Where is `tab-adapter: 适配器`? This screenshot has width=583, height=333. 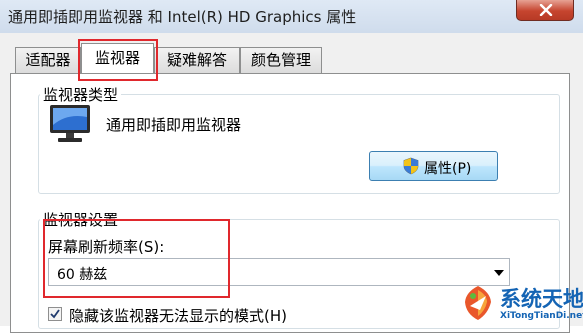 tab-adapter: 适配器 is located at coordinates (48, 60).